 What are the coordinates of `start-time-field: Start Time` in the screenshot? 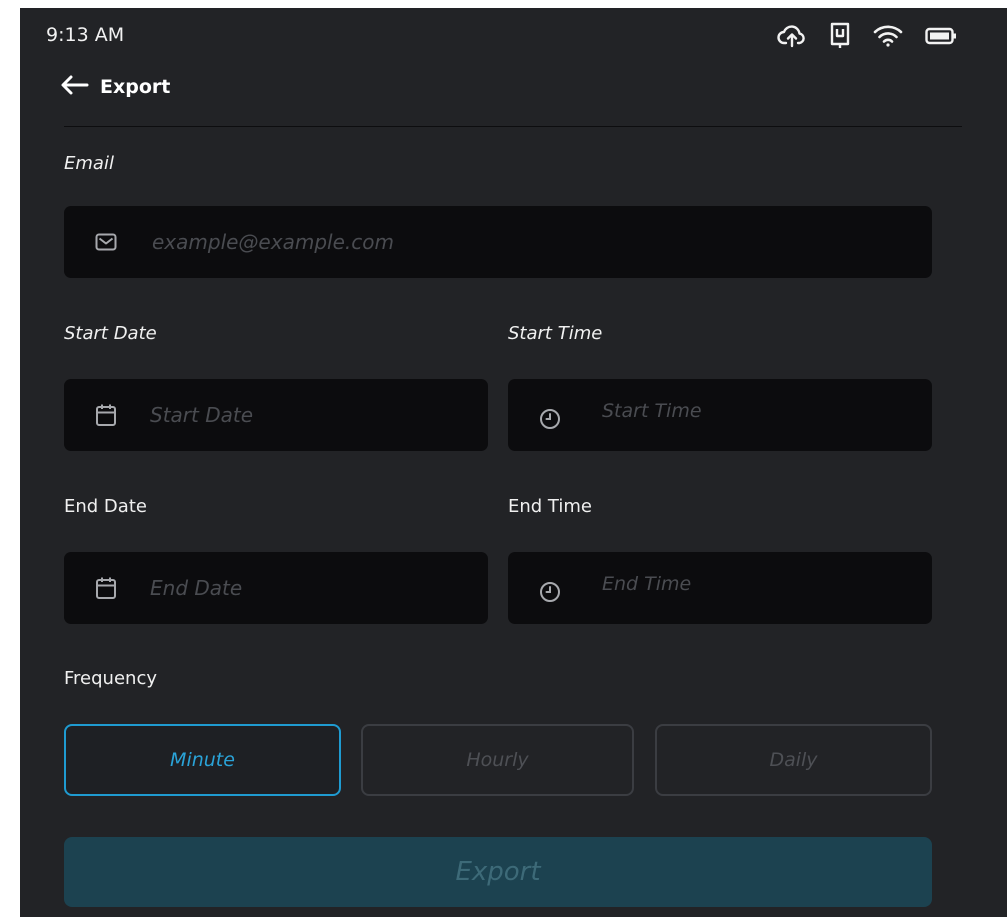 It's located at (720, 415).